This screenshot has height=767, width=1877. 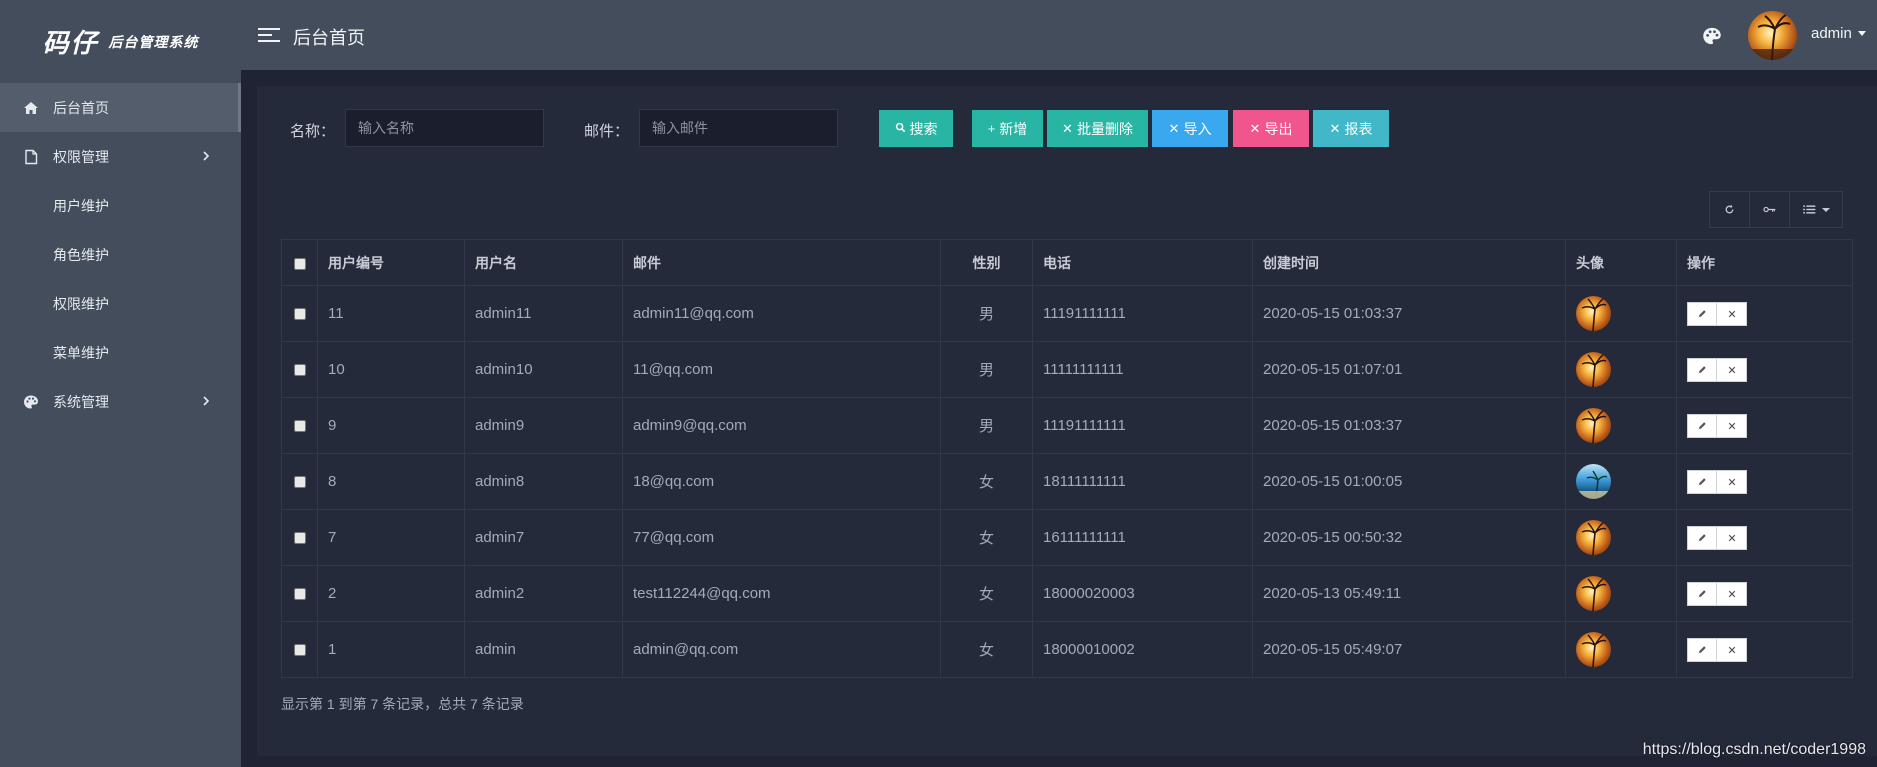 What do you see at coordinates (781, 262) in the screenshot?
I see `column-header-email: 邮件` at bounding box center [781, 262].